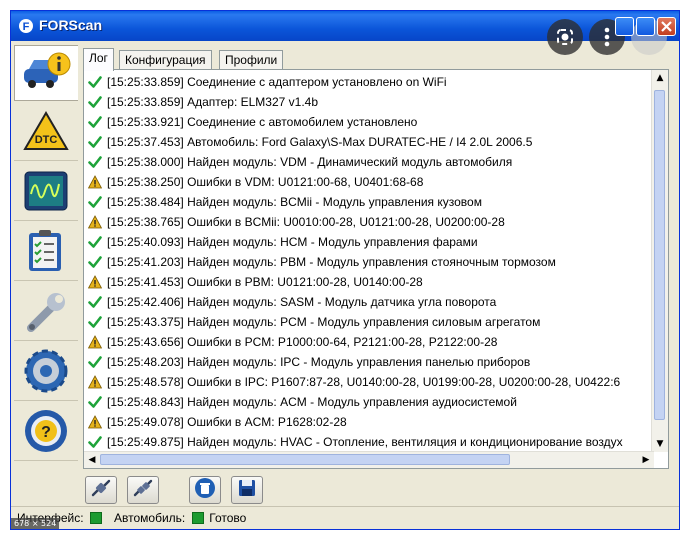 Image resolution: width=686 pixels, height=539 pixels. Describe the element at coordinates (660, 444) in the screenshot. I see `scroll-down-icon: ▼` at that location.